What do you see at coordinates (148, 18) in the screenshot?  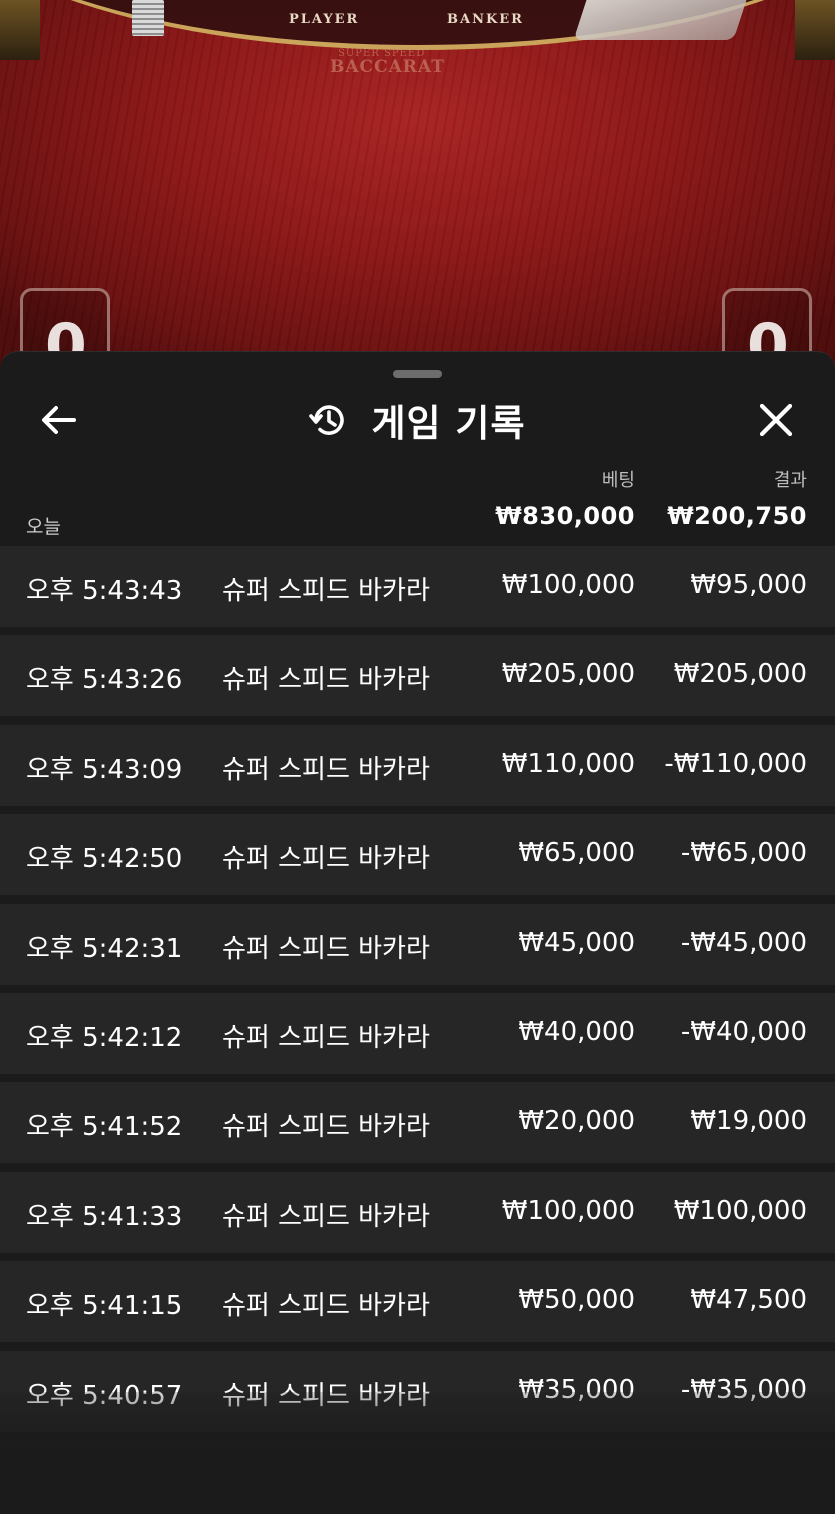 I see `chip-stack` at bounding box center [148, 18].